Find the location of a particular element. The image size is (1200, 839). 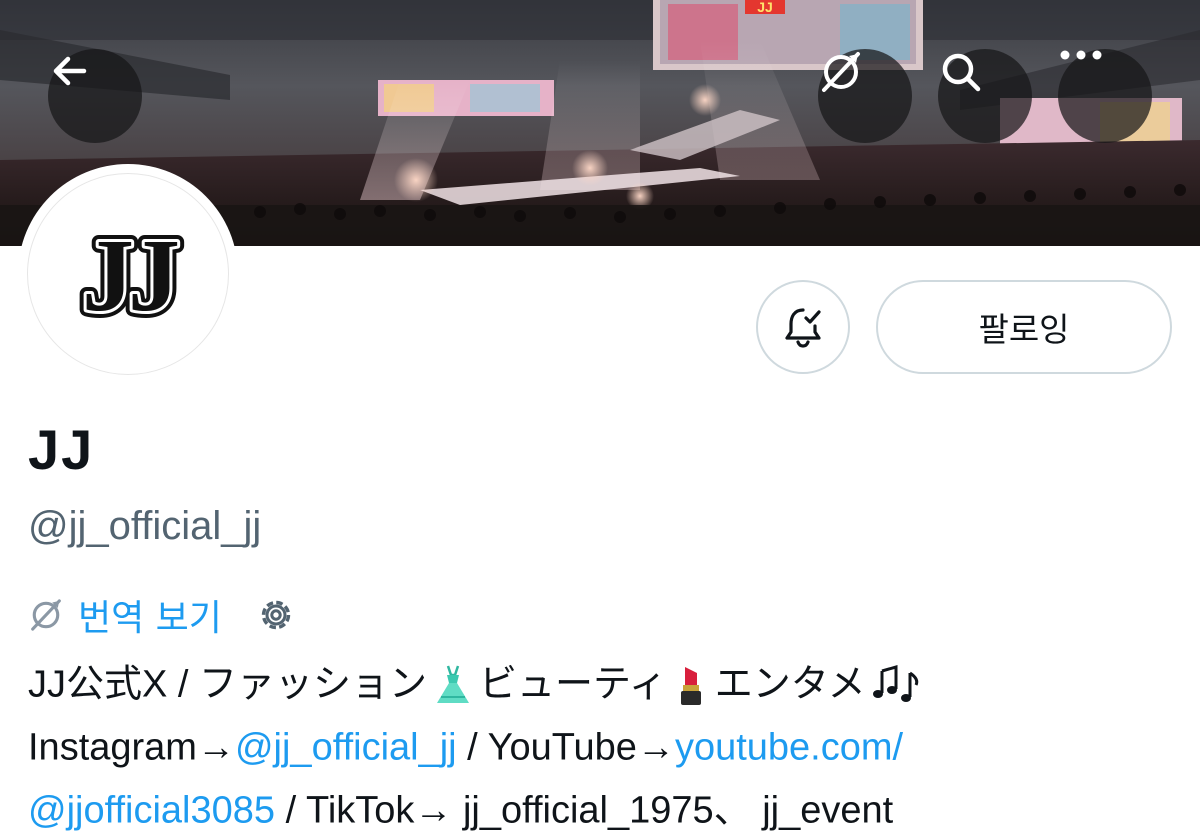

search-icon is located at coordinates (961, 72).